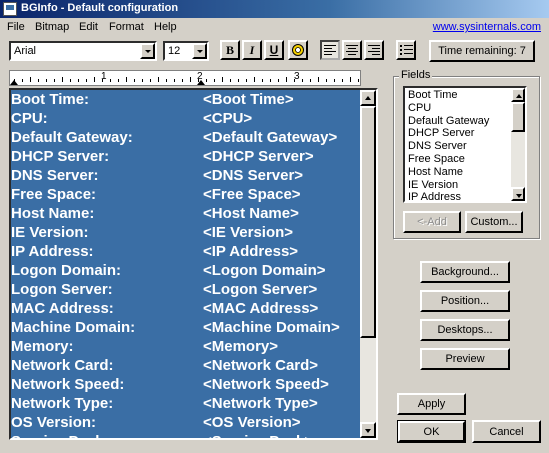 The height and width of the screenshot is (453, 549). What do you see at coordinates (431, 404) in the screenshot?
I see `apply-button: Apply` at bounding box center [431, 404].